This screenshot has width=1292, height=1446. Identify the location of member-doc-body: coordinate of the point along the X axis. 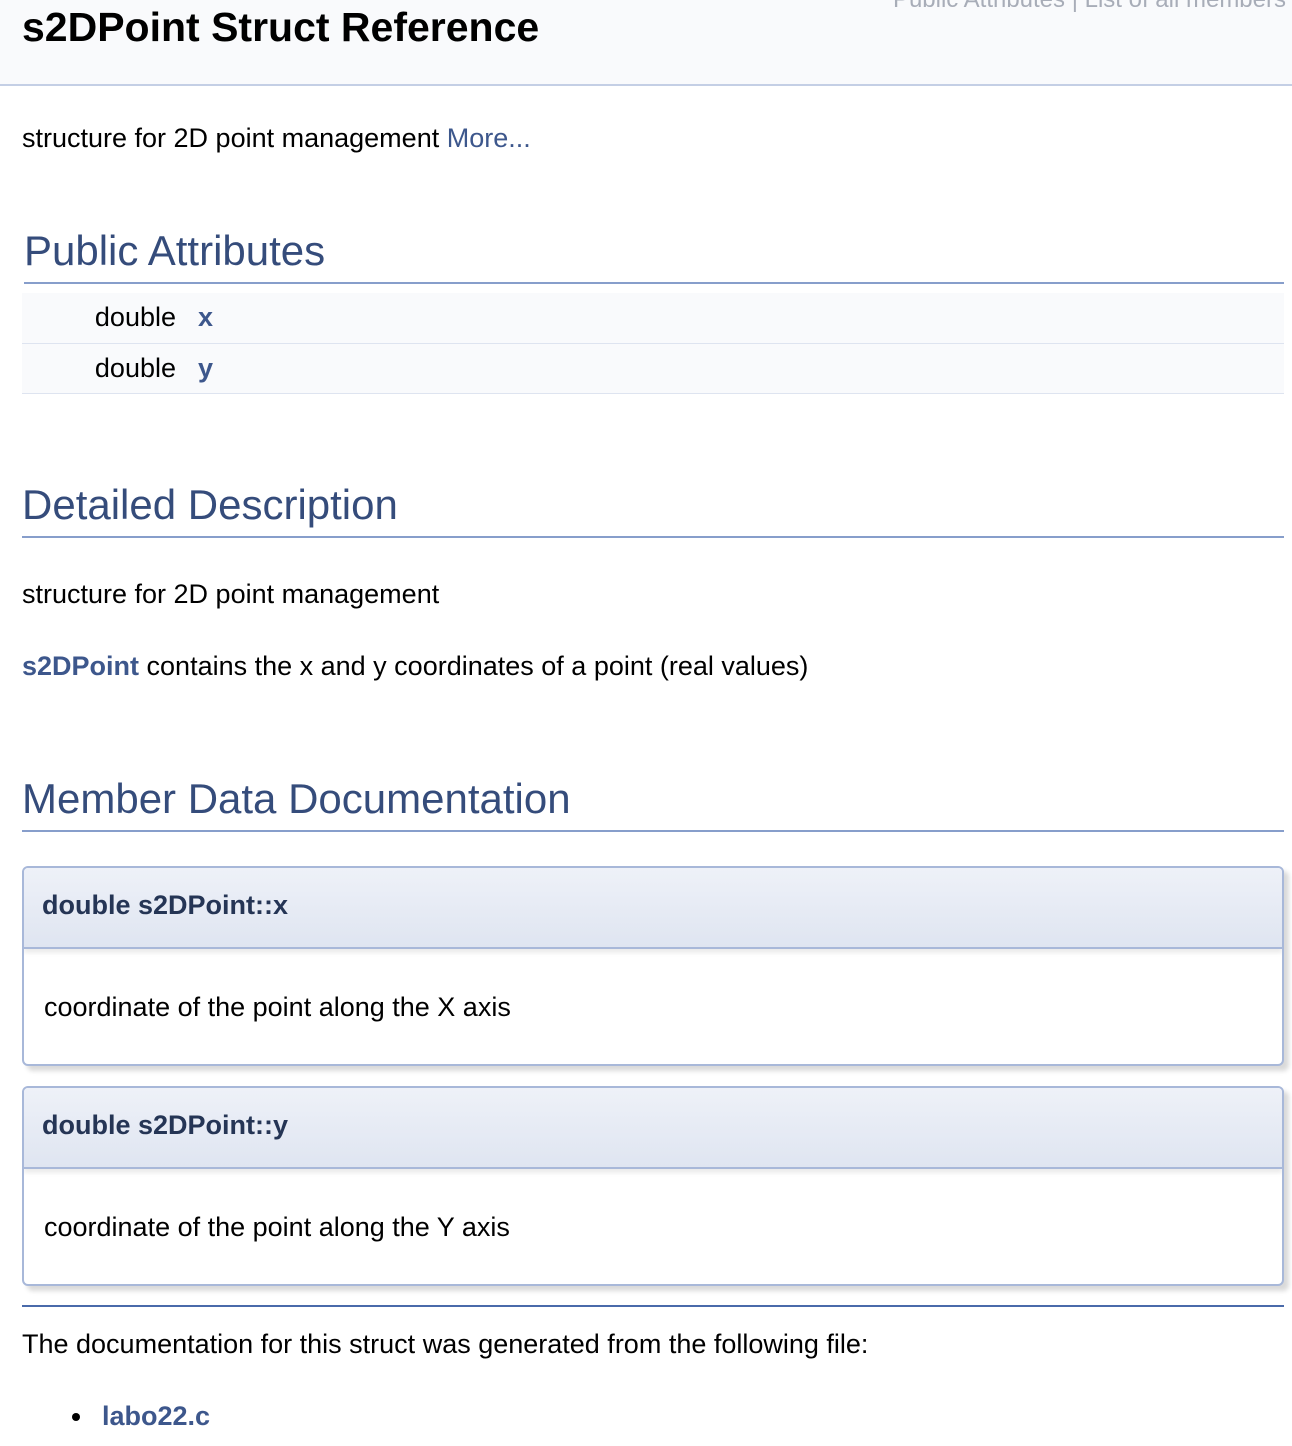
(653, 1006).